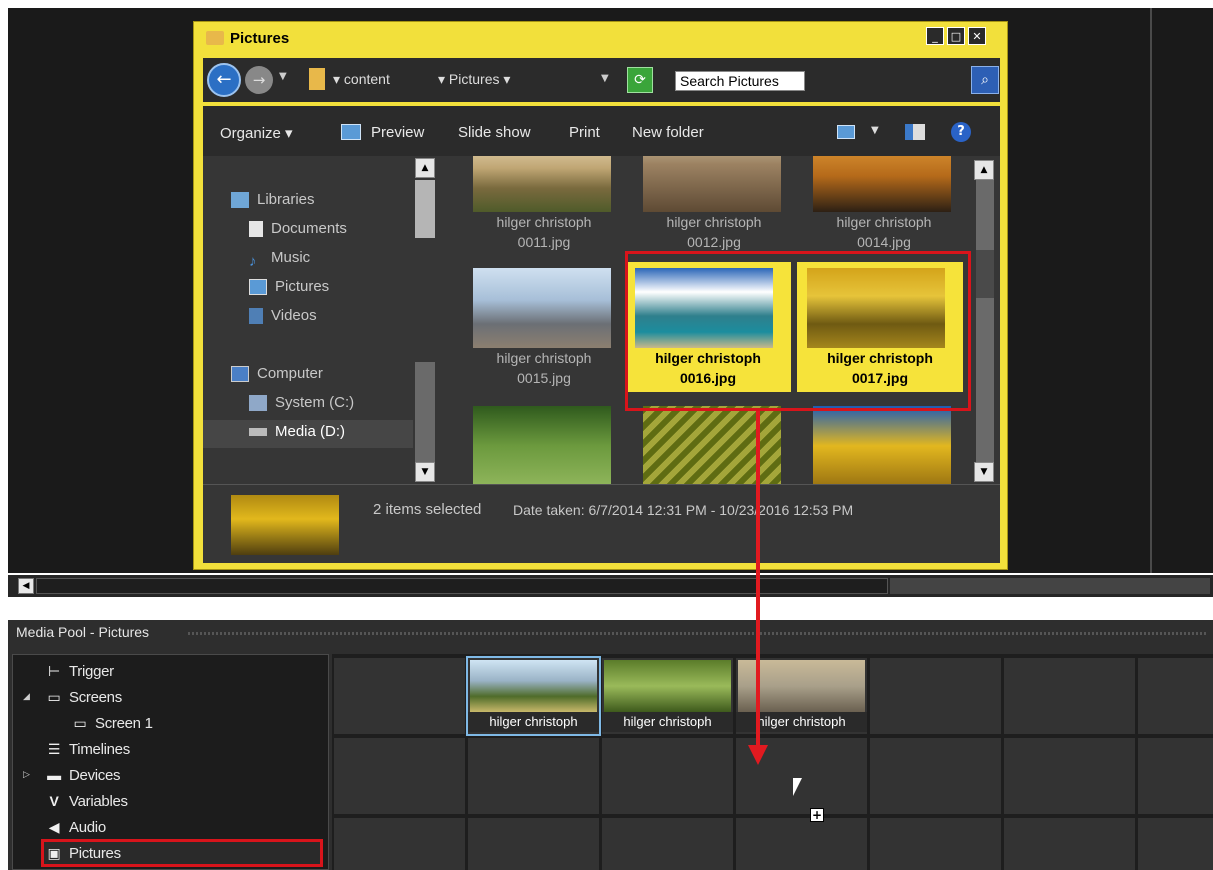 The image size is (1213, 870). What do you see at coordinates (301, 403) in the screenshot?
I see `nav-item-system-drive: System (C:)` at bounding box center [301, 403].